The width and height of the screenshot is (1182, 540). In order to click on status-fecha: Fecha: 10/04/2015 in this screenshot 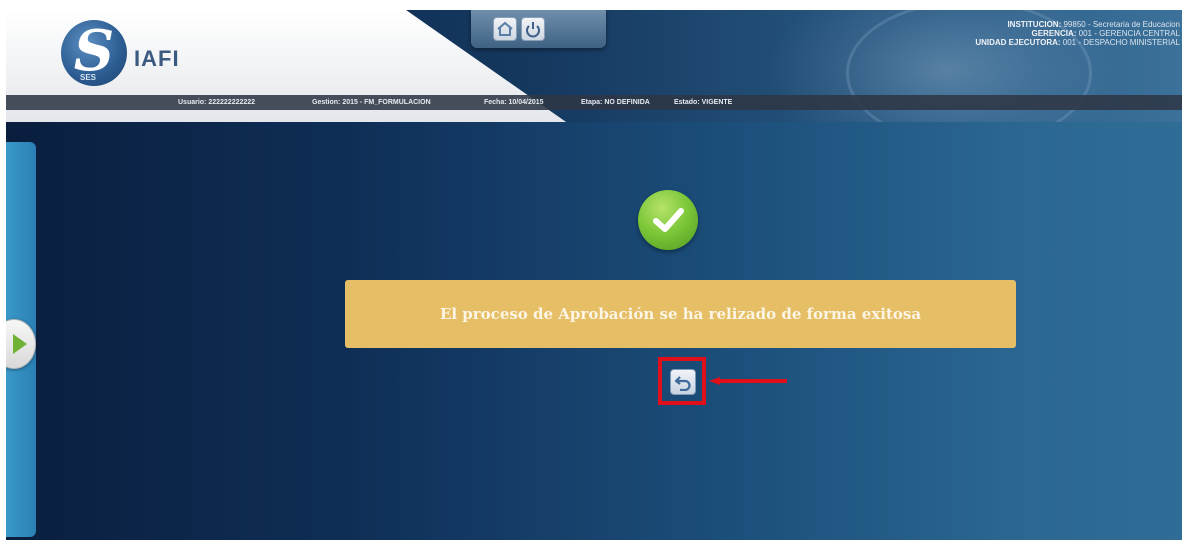, I will do `click(514, 102)`.